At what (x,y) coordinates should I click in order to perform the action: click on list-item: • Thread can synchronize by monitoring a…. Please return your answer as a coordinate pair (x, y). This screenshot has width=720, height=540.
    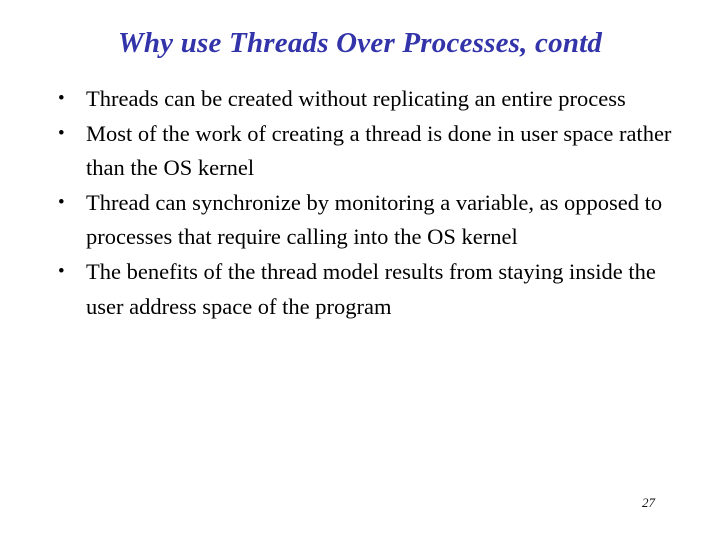
    Looking at the image, I should click on (360, 220).